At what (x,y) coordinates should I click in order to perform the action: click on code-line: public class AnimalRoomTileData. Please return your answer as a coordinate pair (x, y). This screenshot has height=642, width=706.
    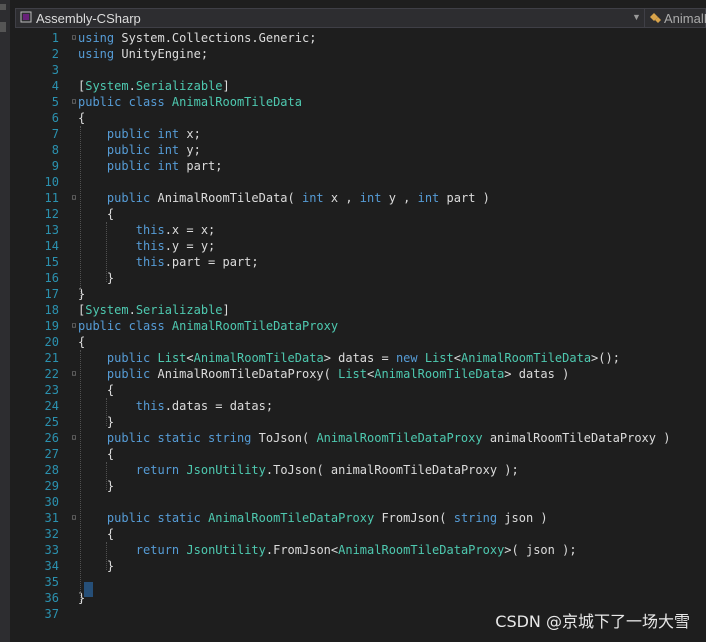
    Looking at the image, I should click on (190, 102).